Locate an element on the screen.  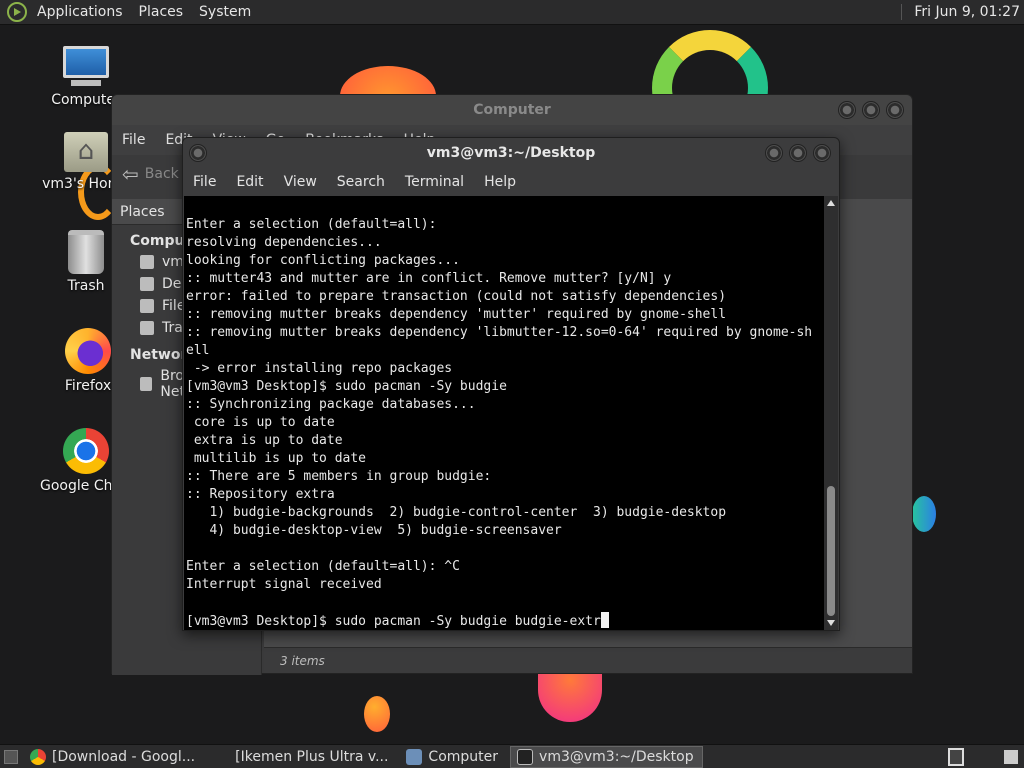
home-icon is located at coordinates (147, 262).